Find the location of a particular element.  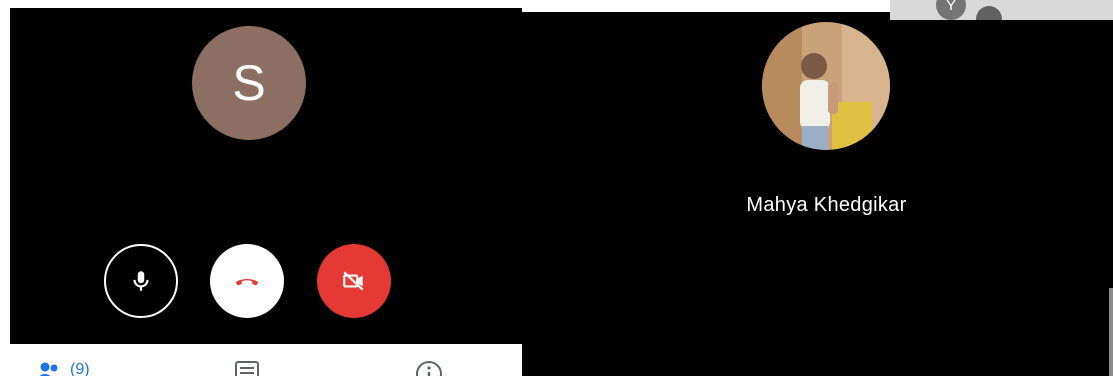

self-avatar: Y is located at coordinates (951, 10).